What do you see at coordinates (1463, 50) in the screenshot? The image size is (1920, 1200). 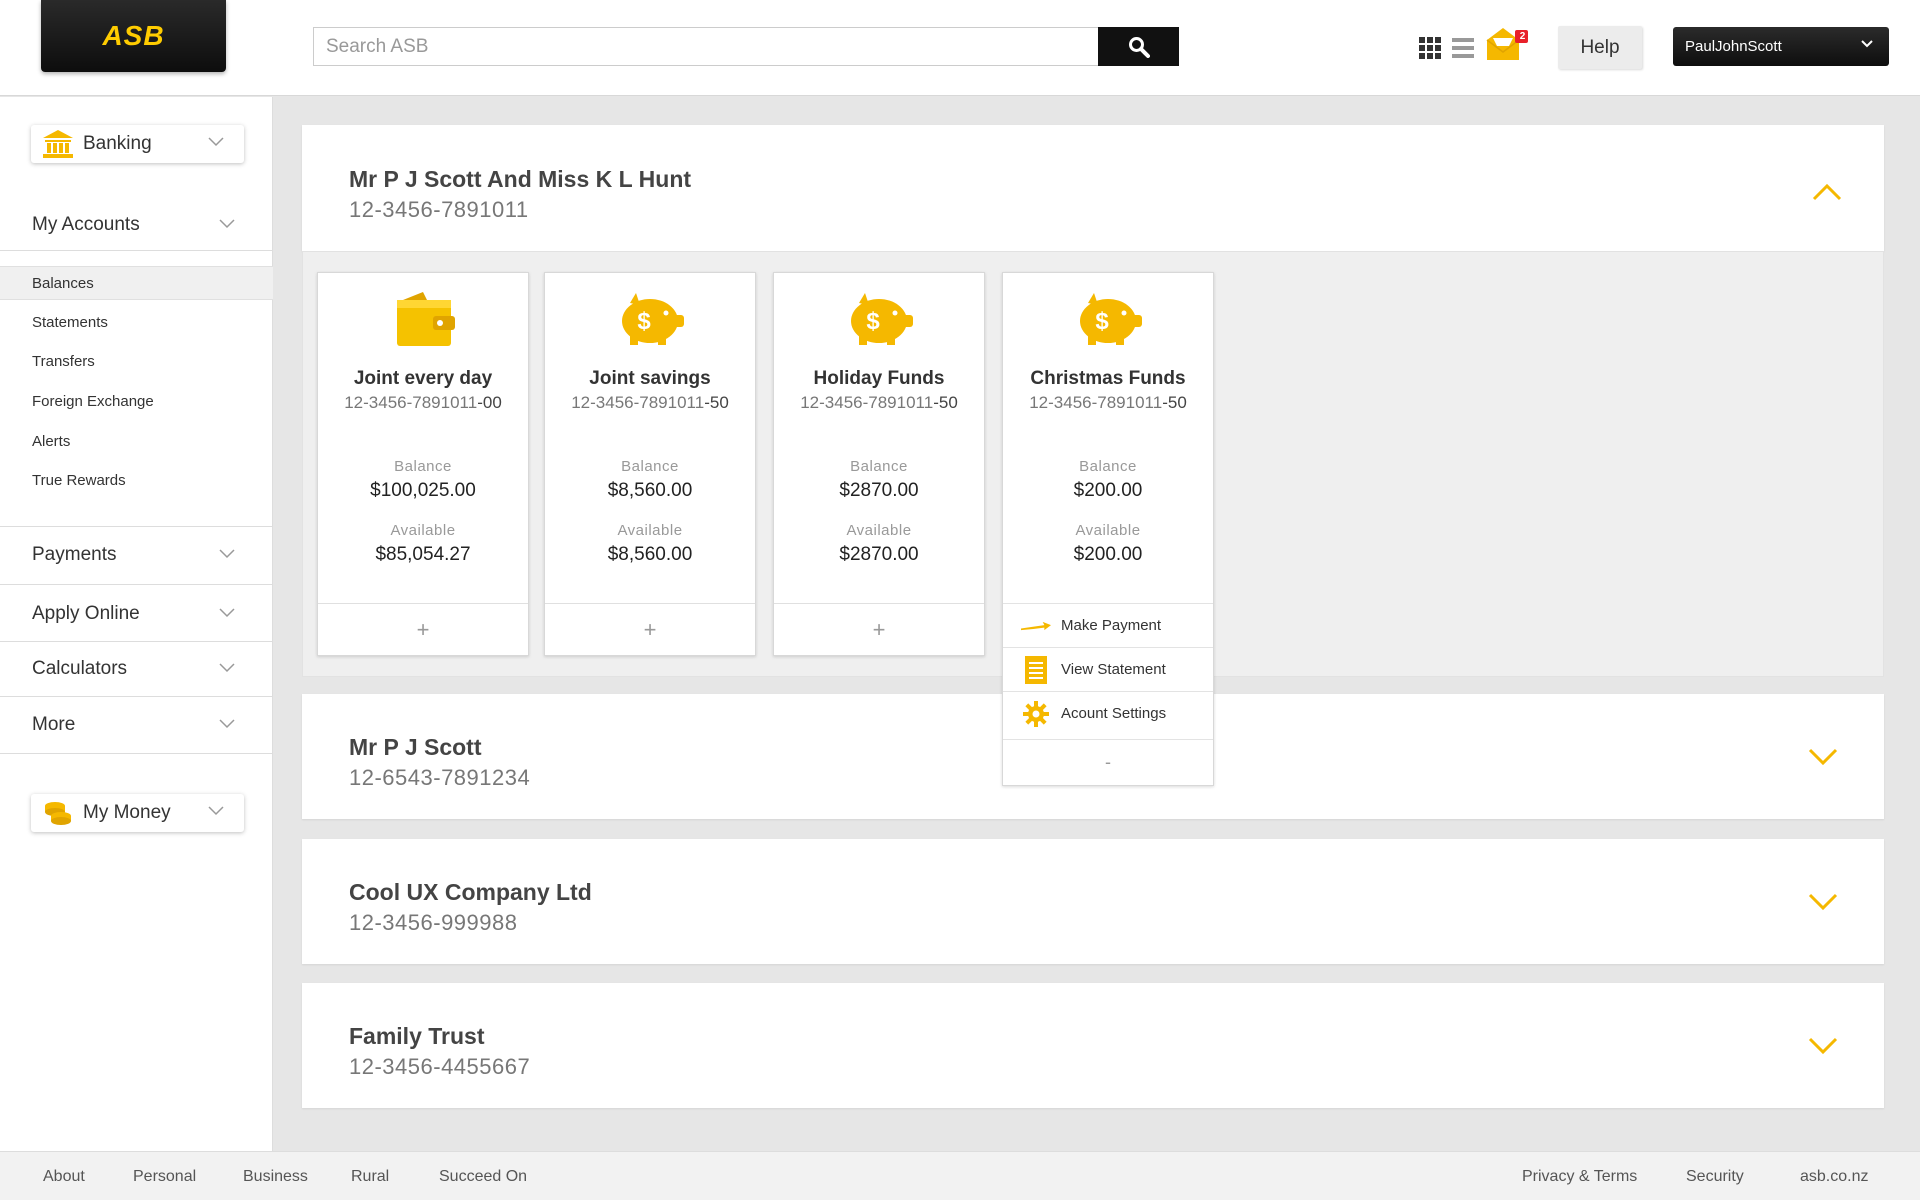 I see `list-view-icon` at bounding box center [1463, 50].